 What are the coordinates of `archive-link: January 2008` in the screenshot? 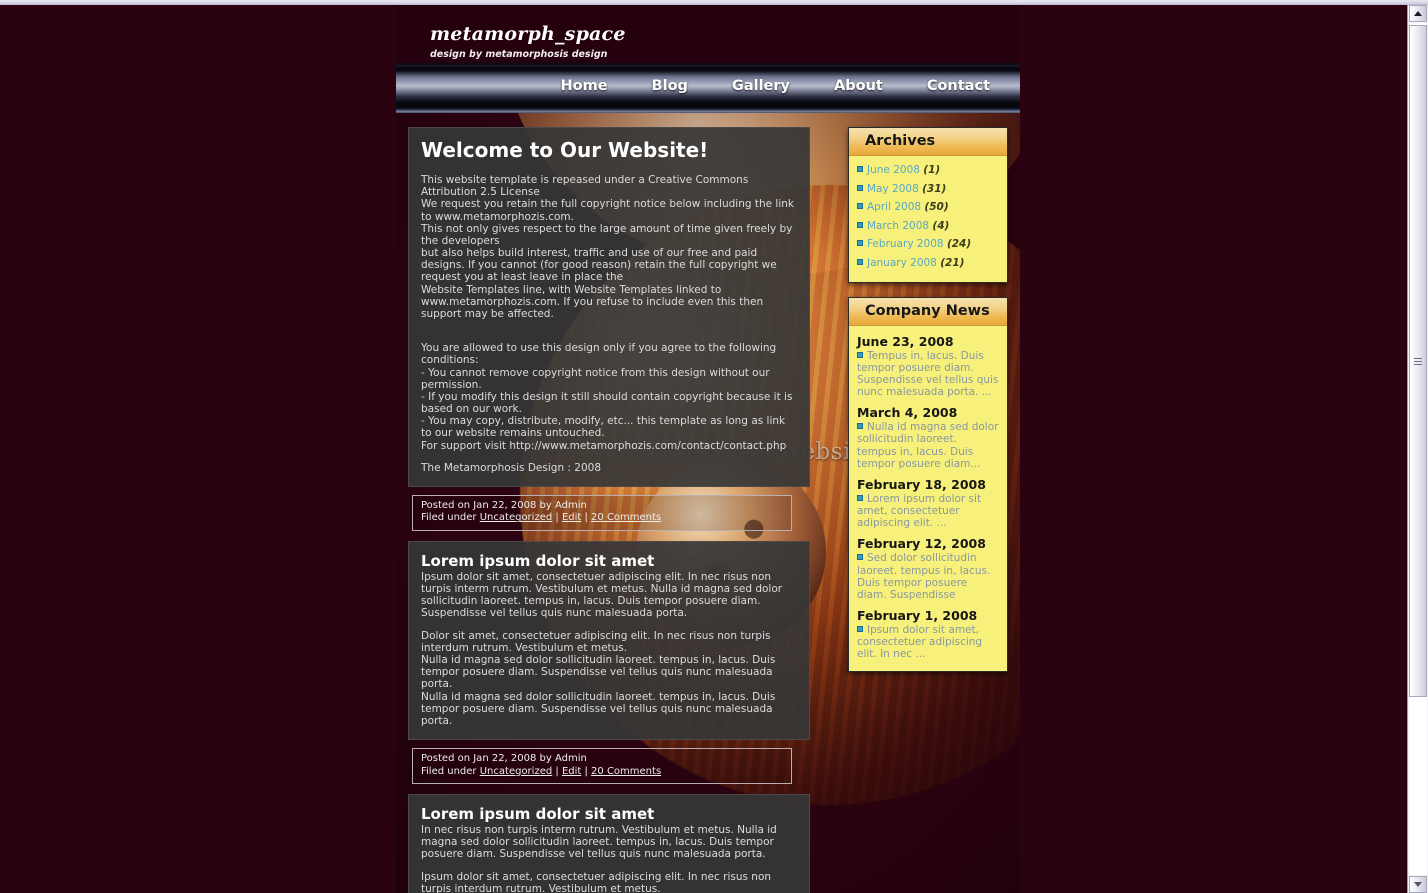 It's located at (902, 263).